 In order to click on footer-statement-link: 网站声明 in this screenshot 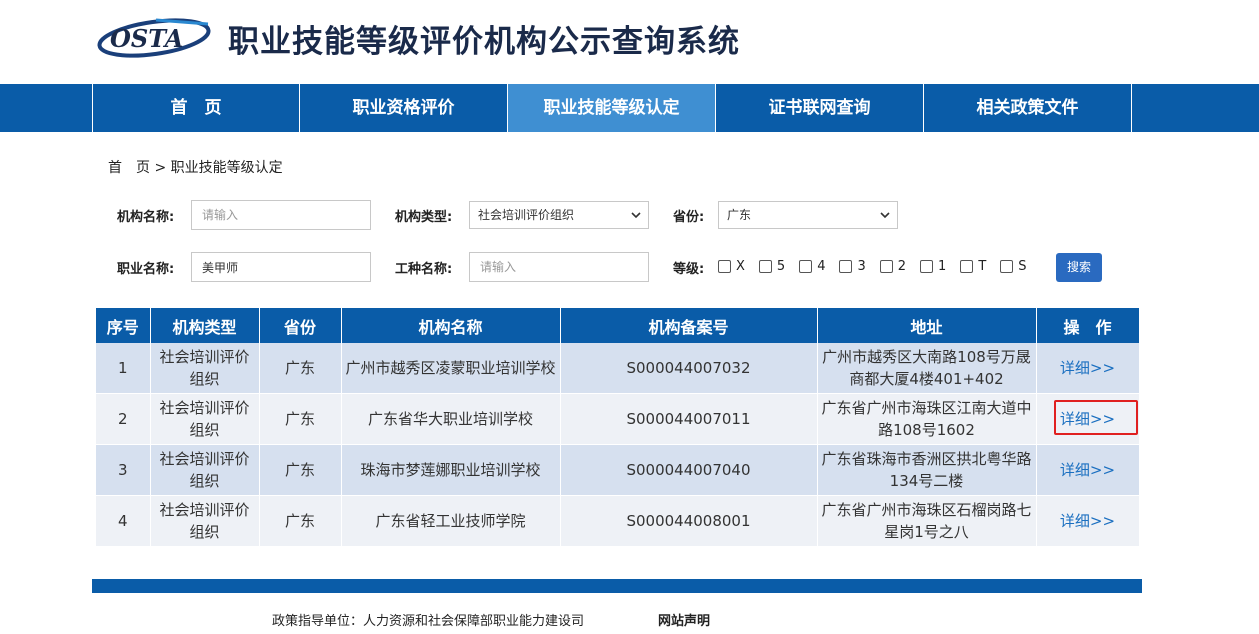, I will do `click(684, 619)`.